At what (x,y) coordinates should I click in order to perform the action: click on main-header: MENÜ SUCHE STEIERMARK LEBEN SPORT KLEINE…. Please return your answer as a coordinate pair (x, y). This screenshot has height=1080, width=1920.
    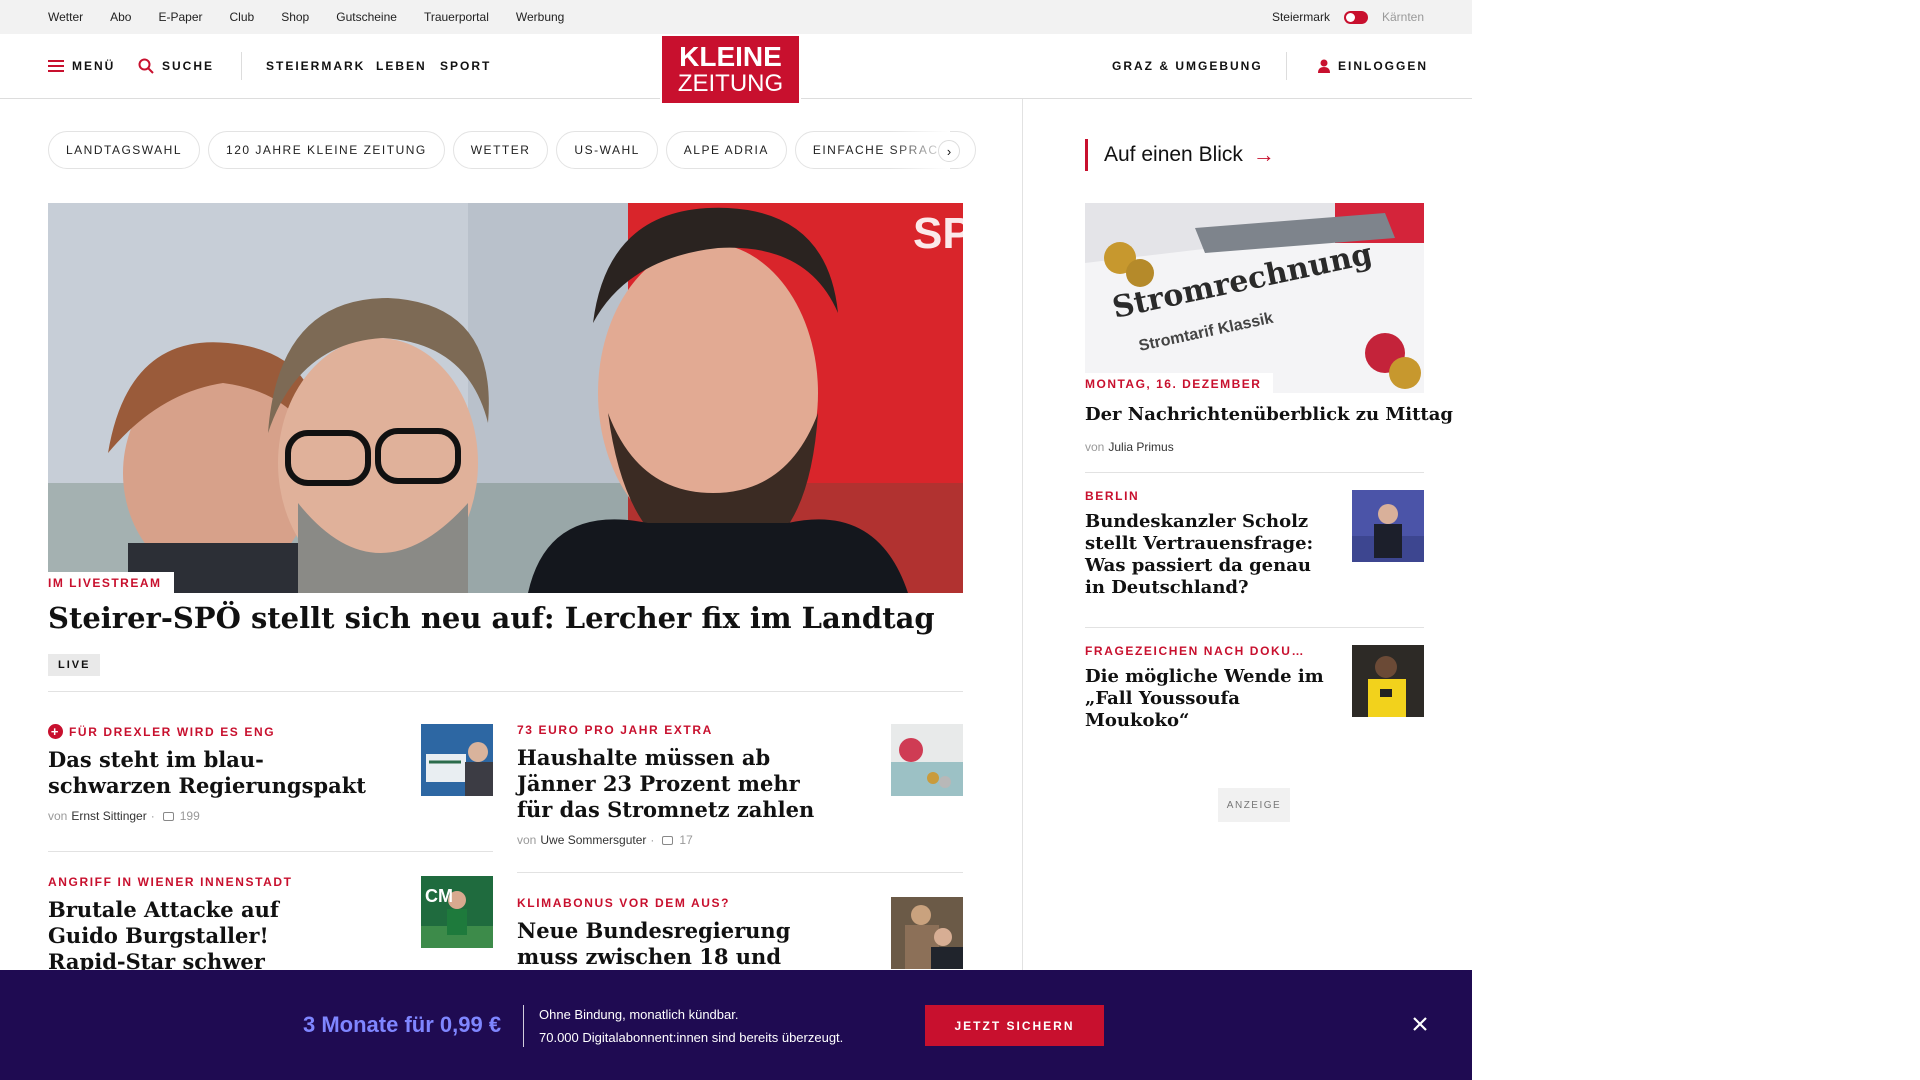
    Looking at the image, I should click on (736, 69).